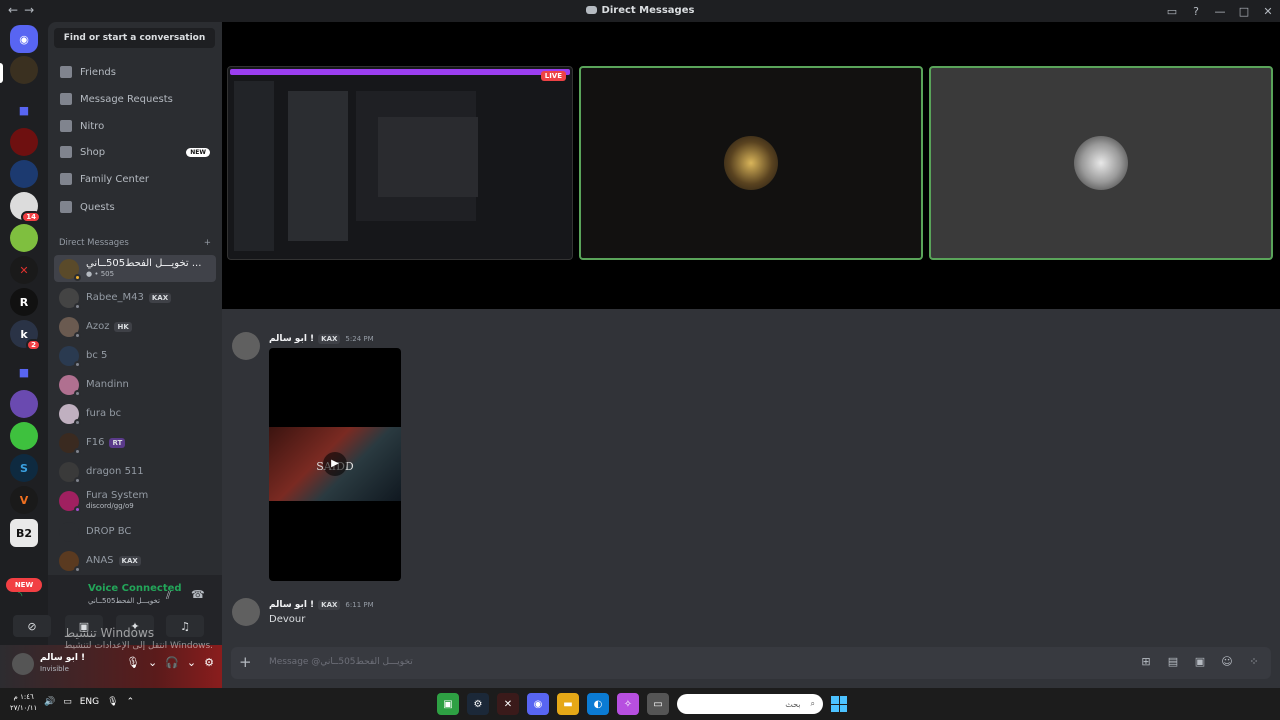  I want to click on dm-header: Direct Messages +, so click(135, 243).